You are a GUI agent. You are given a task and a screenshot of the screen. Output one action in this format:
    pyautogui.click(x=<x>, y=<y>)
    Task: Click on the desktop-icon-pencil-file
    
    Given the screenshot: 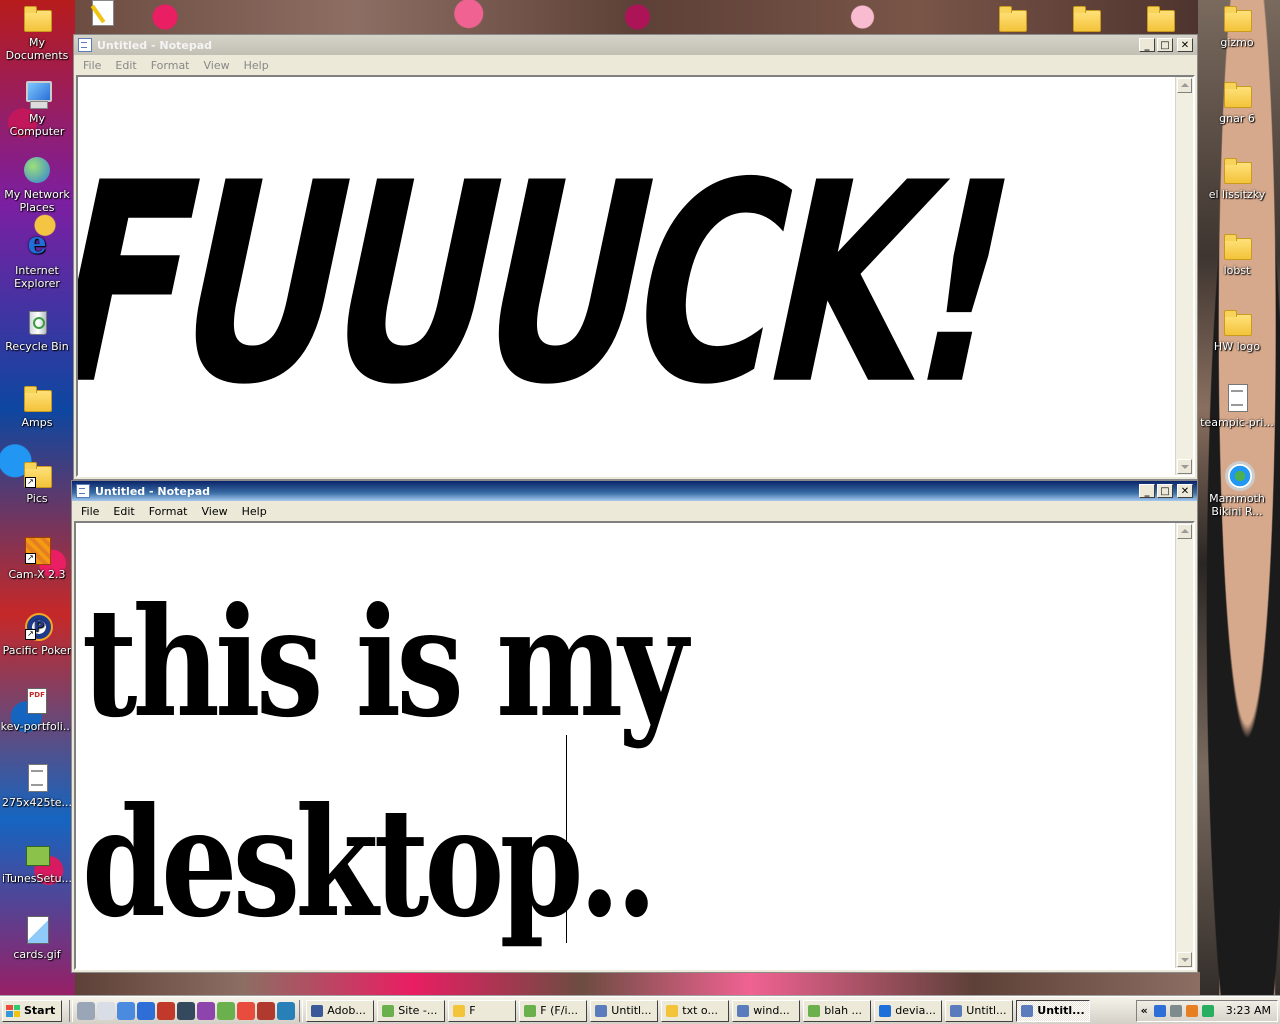 What is the action you would take?
    pyautogui.click(x=102, y=16)
    